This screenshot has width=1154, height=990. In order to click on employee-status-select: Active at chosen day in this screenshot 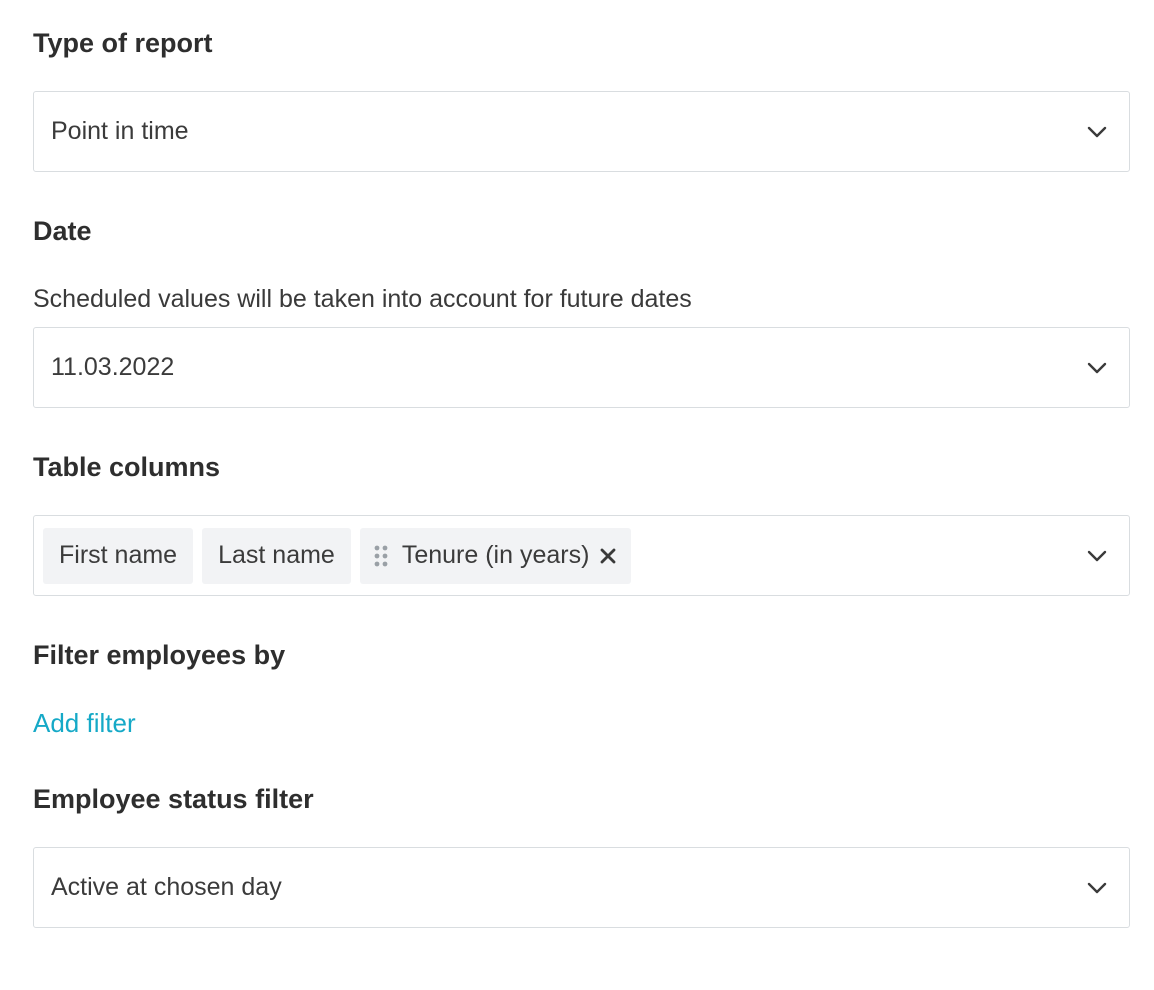, I will do `click(581, 887)`.